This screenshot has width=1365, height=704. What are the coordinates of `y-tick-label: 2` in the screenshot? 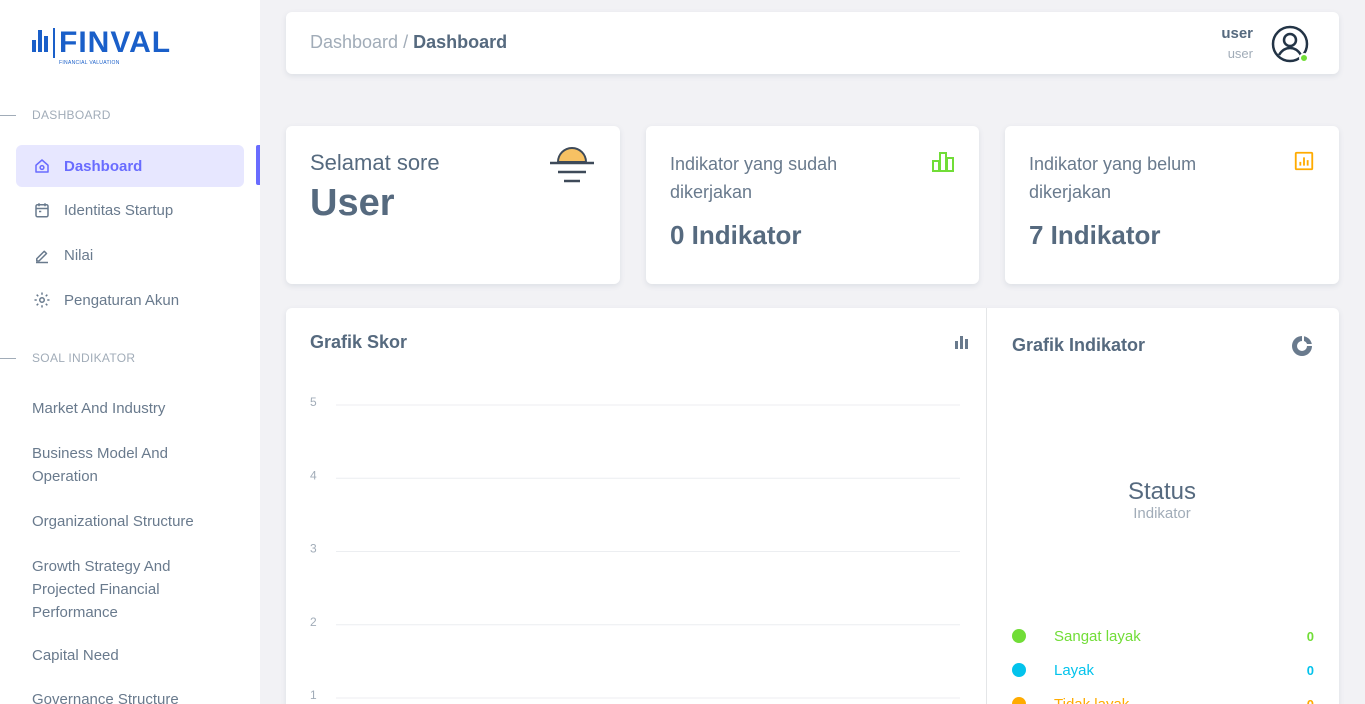 It's located at (313, 622).